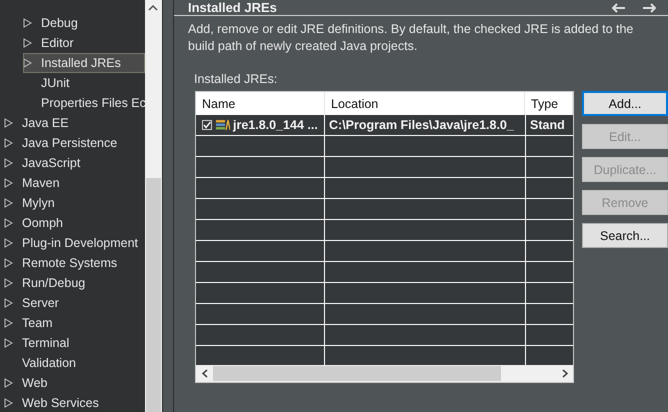  What do you see at coordinates (411, 38) in the screenshot?
I see `description-text: Add, remove or edit JRE definitions. By default, the checked JRE is added to the build path of newly created Java projects.` at bounding box center [411, 38].